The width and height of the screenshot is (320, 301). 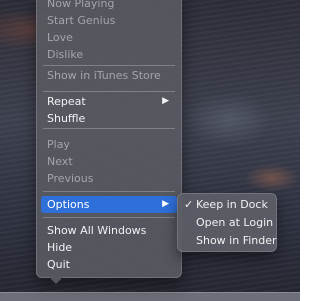 I want to click on menu-item-now-playing: Now Playing, so click(x=109, y=6).